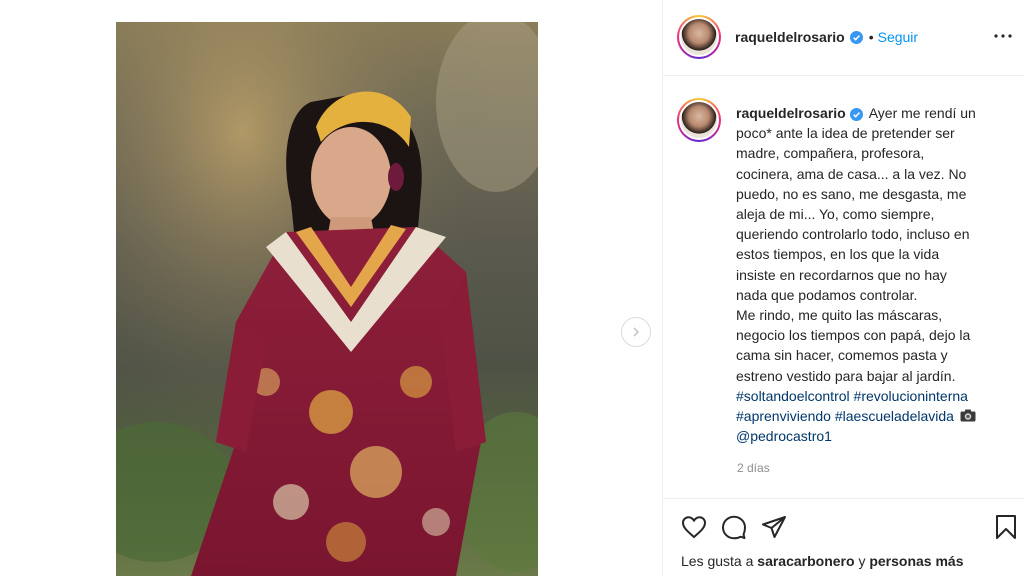  Describe the element at coordinates (699, 37) in the screenshot. I see `author-avatar` at that location.